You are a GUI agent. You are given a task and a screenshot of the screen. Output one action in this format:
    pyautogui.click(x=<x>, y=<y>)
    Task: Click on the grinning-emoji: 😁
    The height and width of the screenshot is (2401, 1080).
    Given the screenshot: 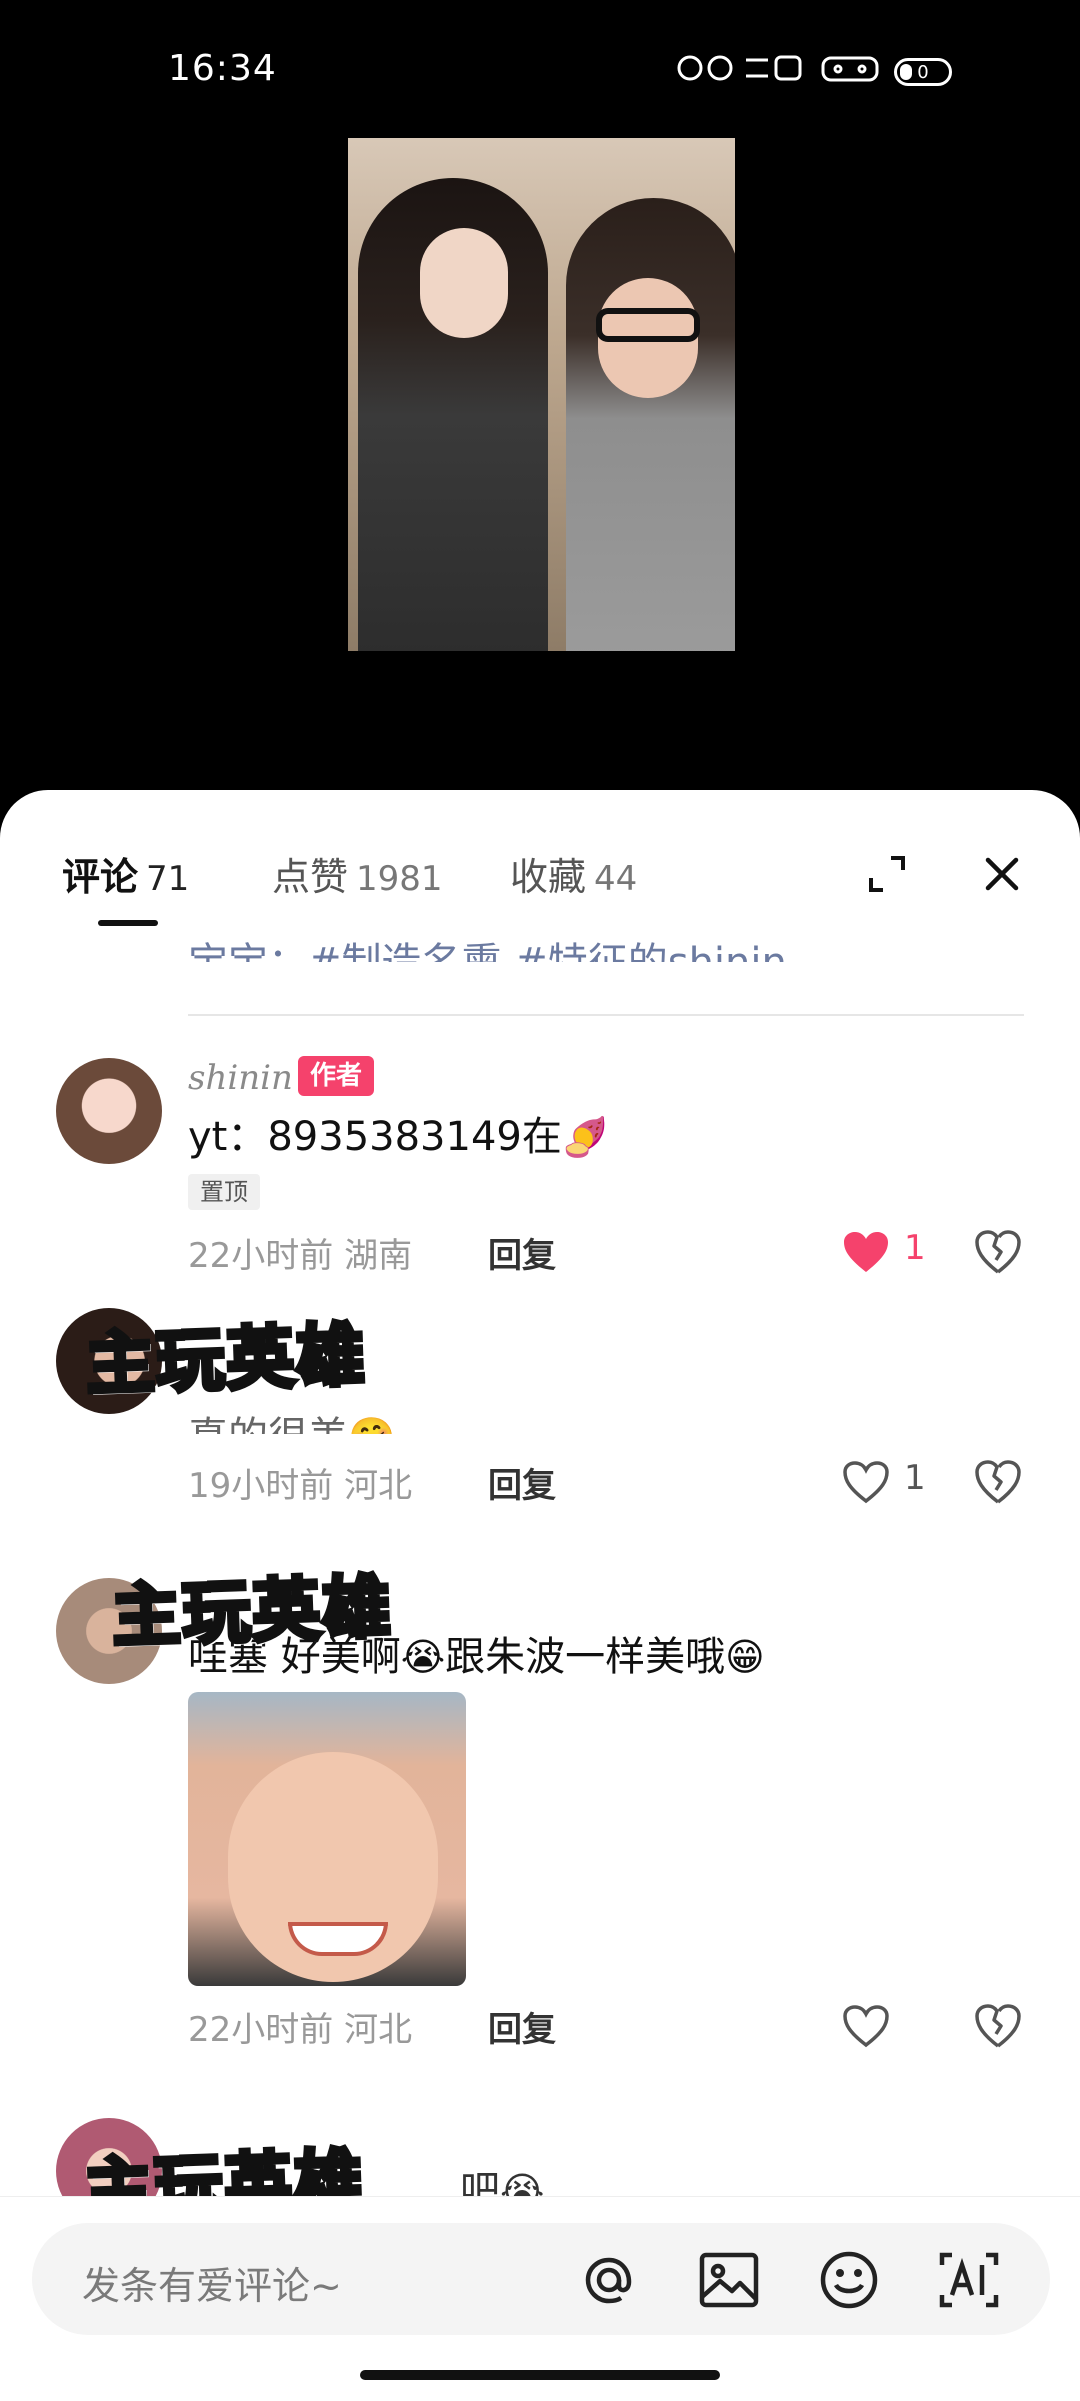 What is the action you would take?
    pyautogui.click(x=745, y=1657)
    